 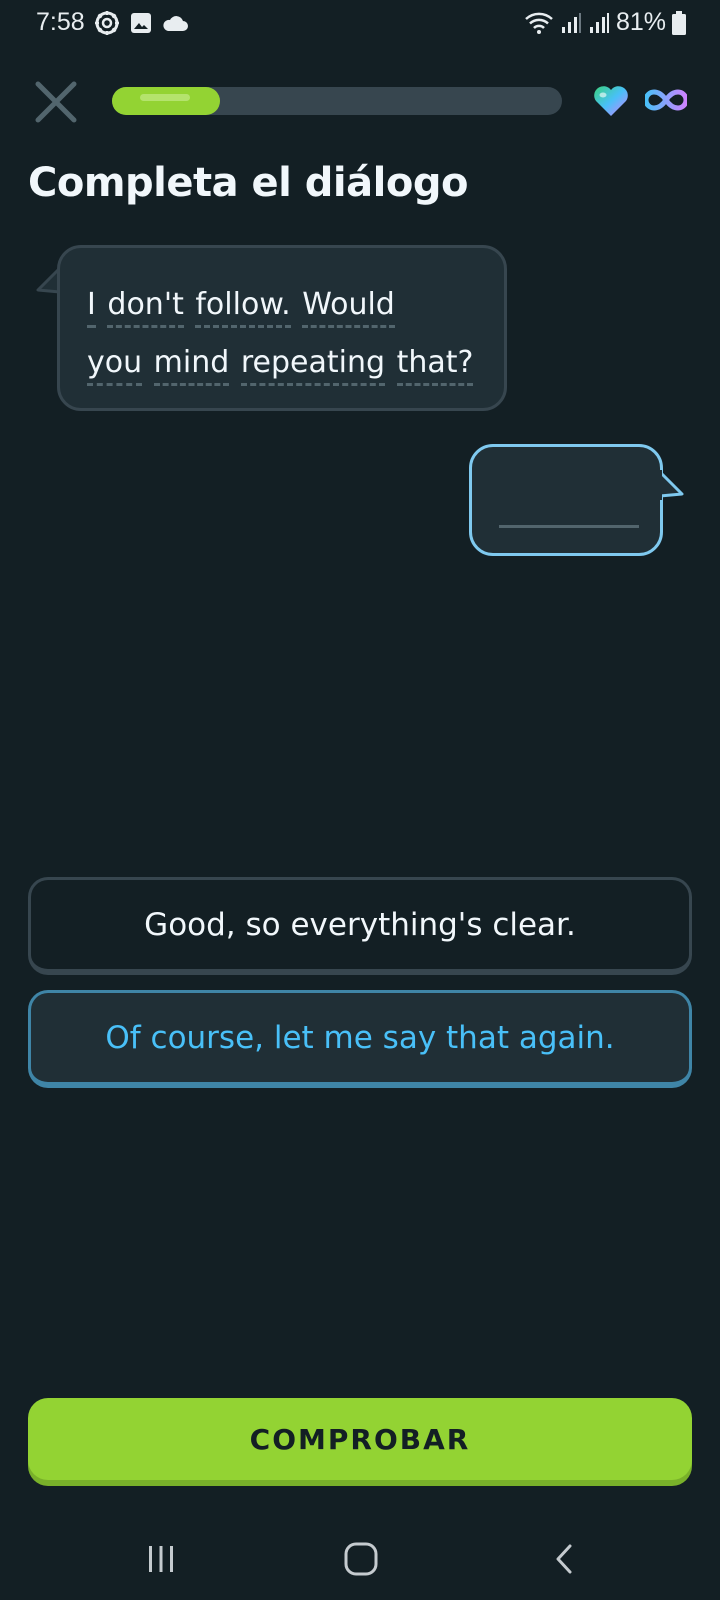 What do you see at coordinates (435, 365) in the screenshot?
I see `hint-word: that?` at bounding box center [435, 365].